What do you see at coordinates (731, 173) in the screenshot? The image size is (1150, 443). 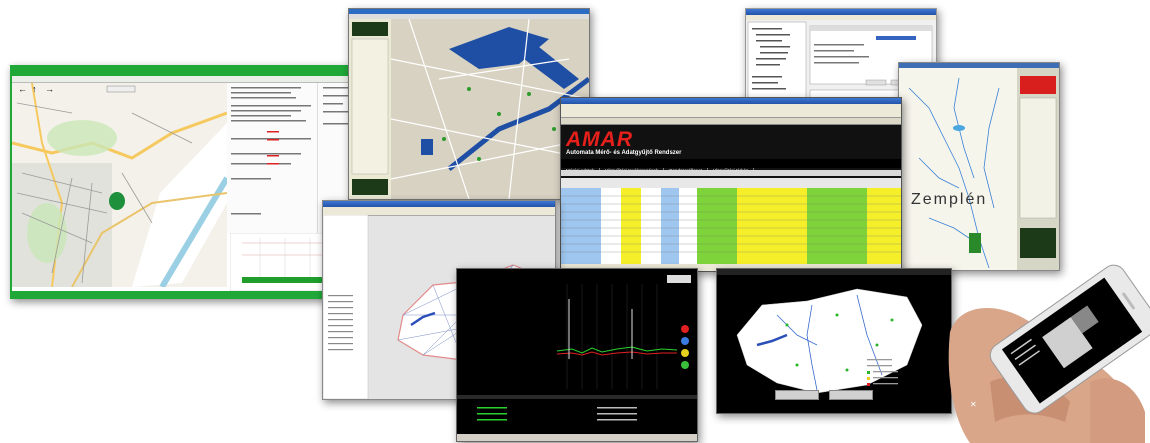 I see `amar-filter-bar` at bounding box center [731, 173].